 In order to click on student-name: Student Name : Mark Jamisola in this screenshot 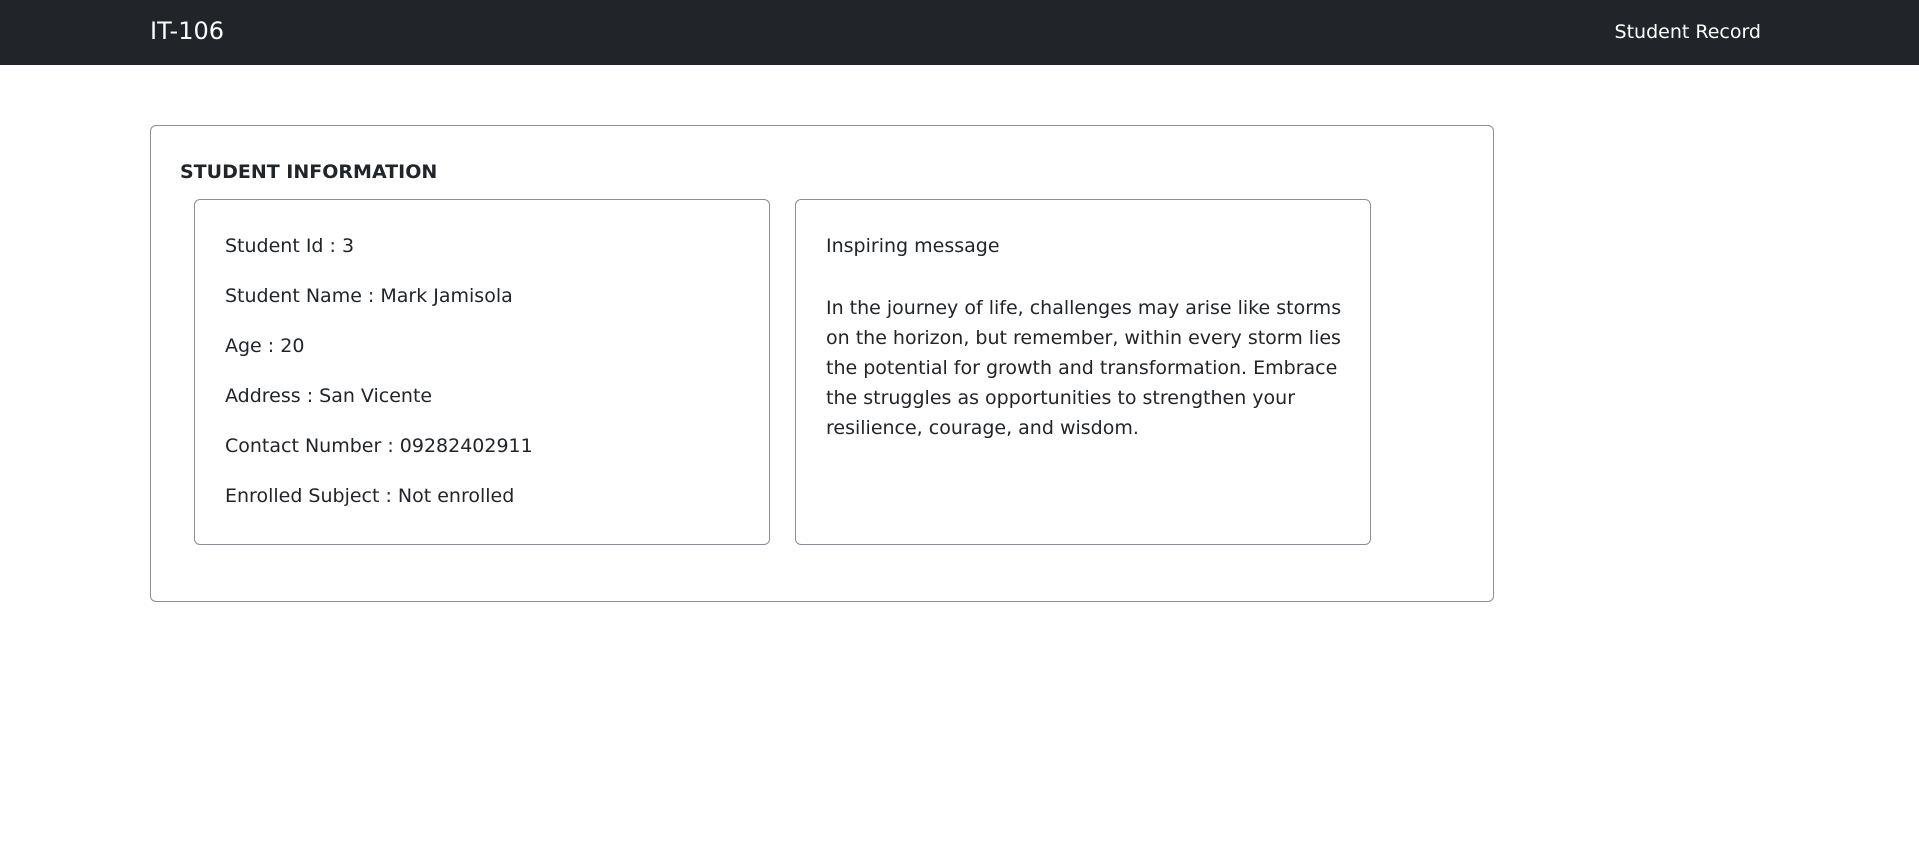, I will do `click(369, 296)`.